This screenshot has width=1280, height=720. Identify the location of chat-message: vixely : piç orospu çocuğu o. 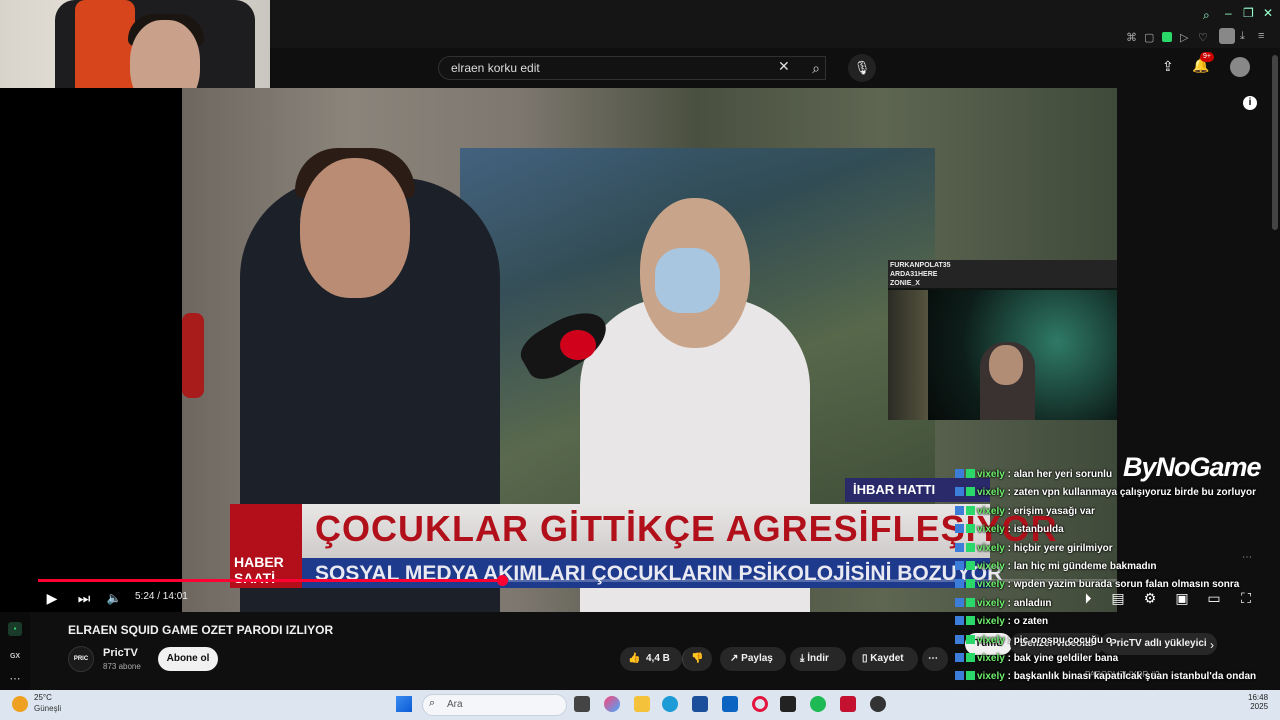
(1117, 641).